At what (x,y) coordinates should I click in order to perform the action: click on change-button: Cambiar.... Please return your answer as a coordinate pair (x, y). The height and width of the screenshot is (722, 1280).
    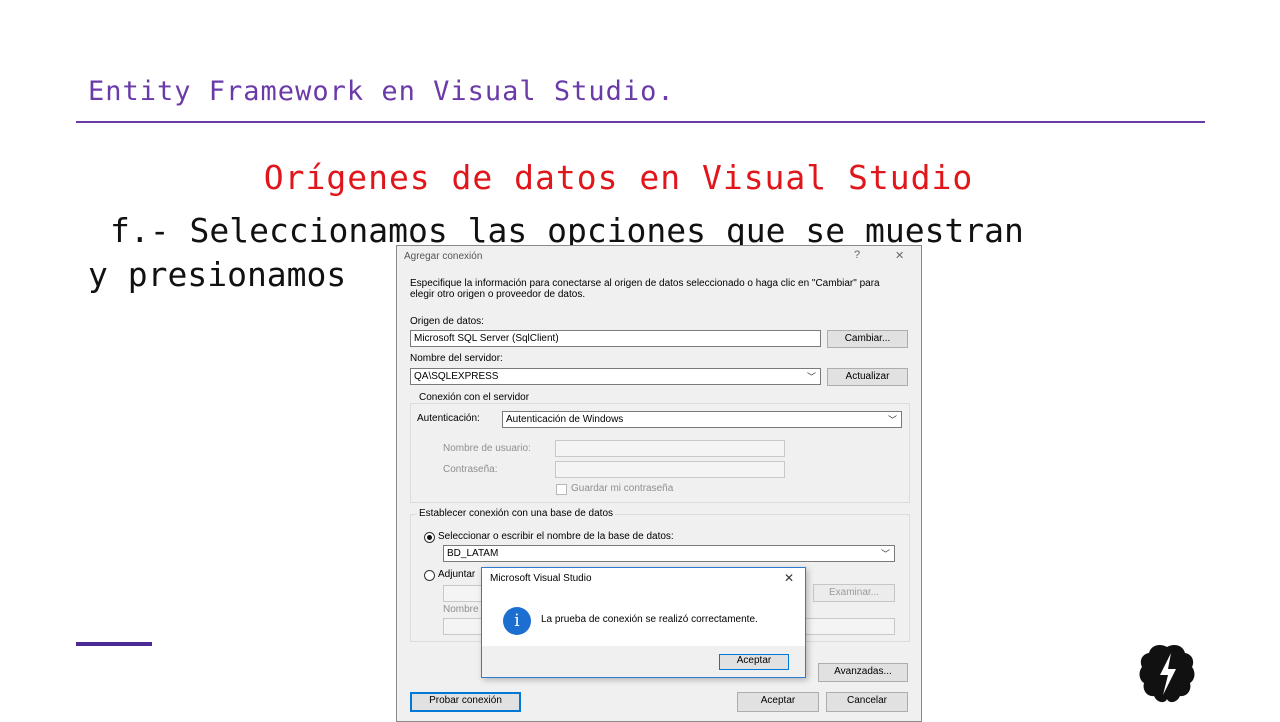
    Looking at the image, I should click on (867, 339).